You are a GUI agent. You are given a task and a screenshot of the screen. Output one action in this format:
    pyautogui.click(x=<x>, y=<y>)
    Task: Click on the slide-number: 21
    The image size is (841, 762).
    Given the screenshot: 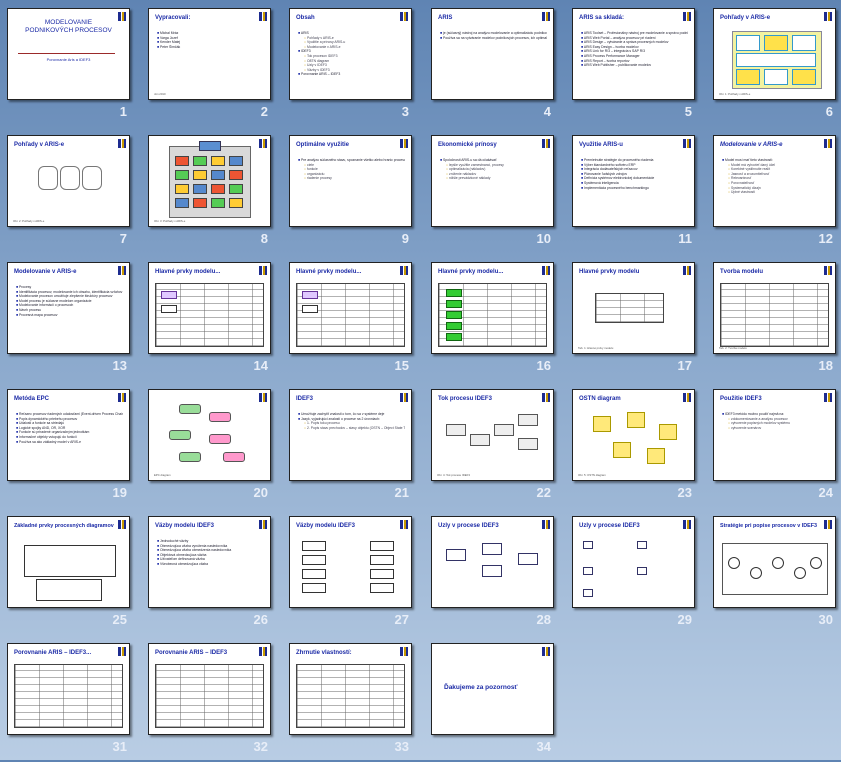 What is the action you would take?
    pyautogui.click(x=401, y=492)
    